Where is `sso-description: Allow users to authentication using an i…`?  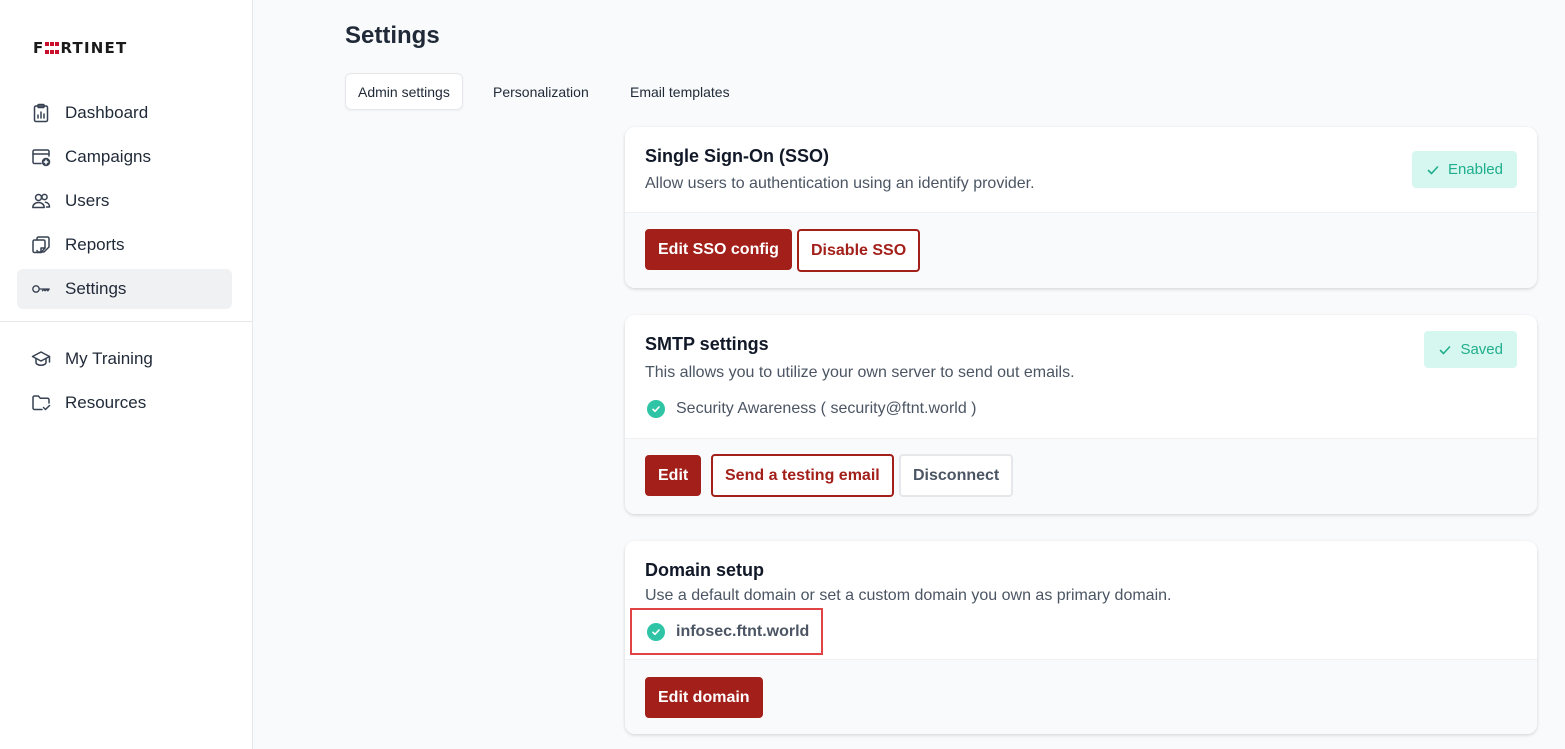
sso-description: Allow users to authentication using an i… is located at coordinates (840, 183).